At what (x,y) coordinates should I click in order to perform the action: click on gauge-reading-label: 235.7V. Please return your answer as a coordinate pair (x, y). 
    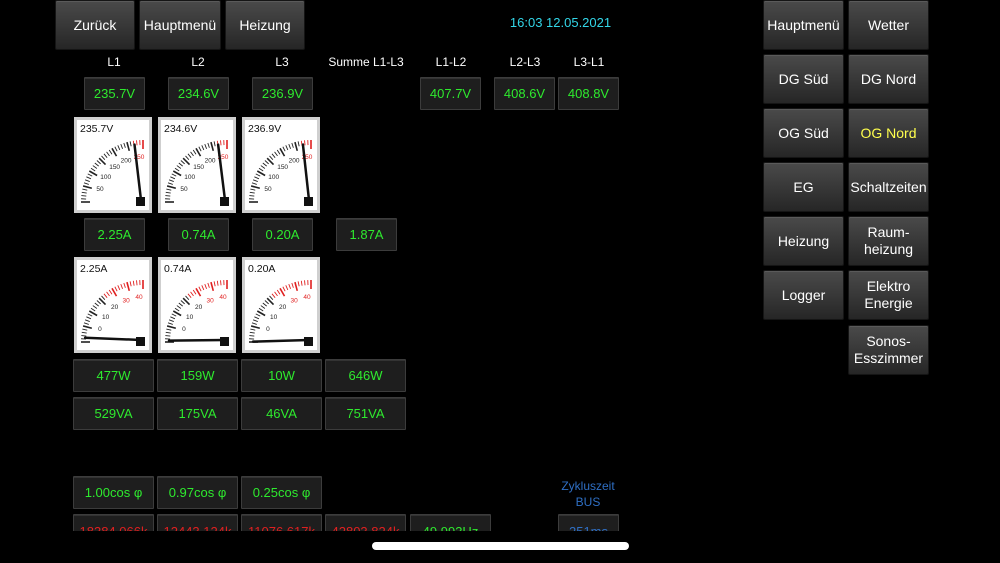
    Looking at the image, I should click on (96, 129).